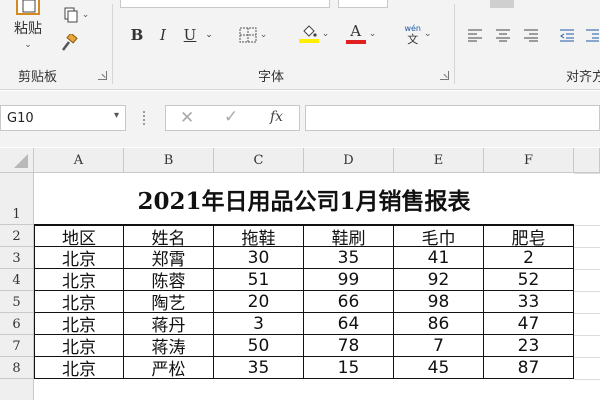 This screenshot has width=600, height=400. Describe the element at coordinates (592, 35) in the screenshot. I see `increase-indent-button` at that location.